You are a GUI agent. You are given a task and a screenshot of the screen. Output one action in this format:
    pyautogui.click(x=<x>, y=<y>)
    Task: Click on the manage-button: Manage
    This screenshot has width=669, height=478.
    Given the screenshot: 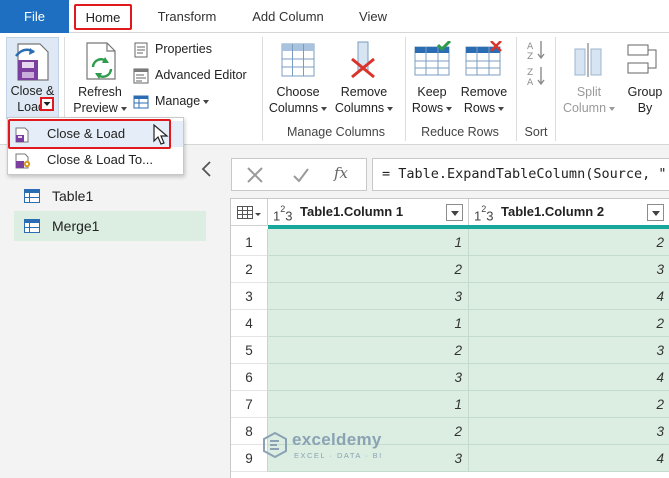 What is the action you would take?
    pyautogui.click(x=178, y=101)
    